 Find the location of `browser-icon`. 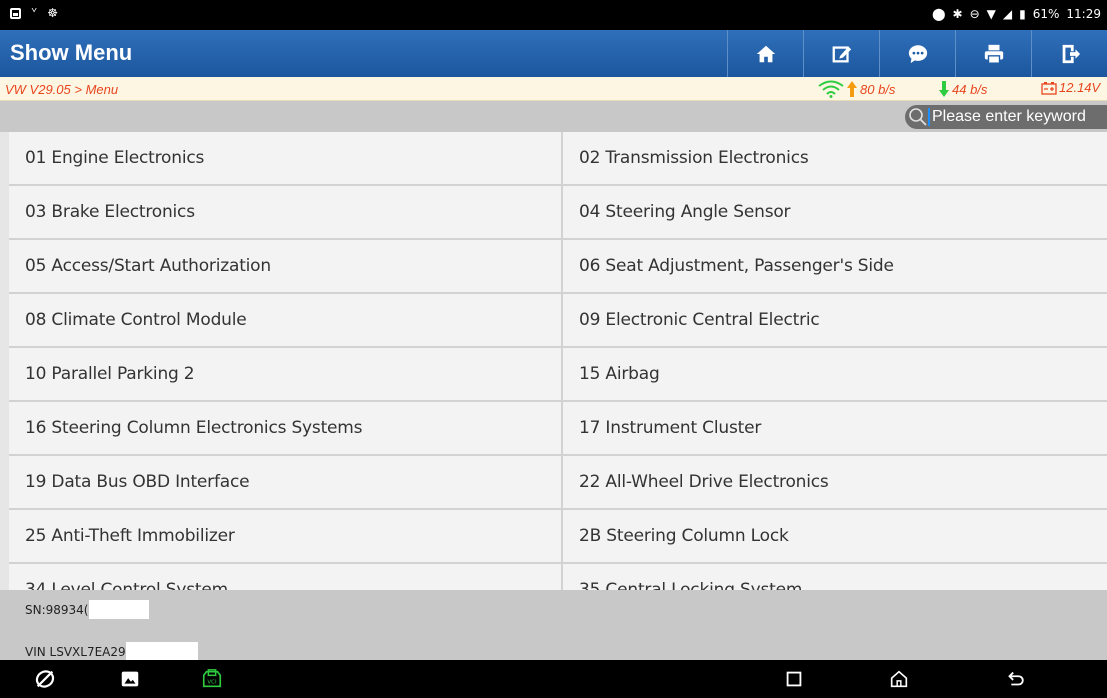

browser-icon is located at coordinates (45, 679).